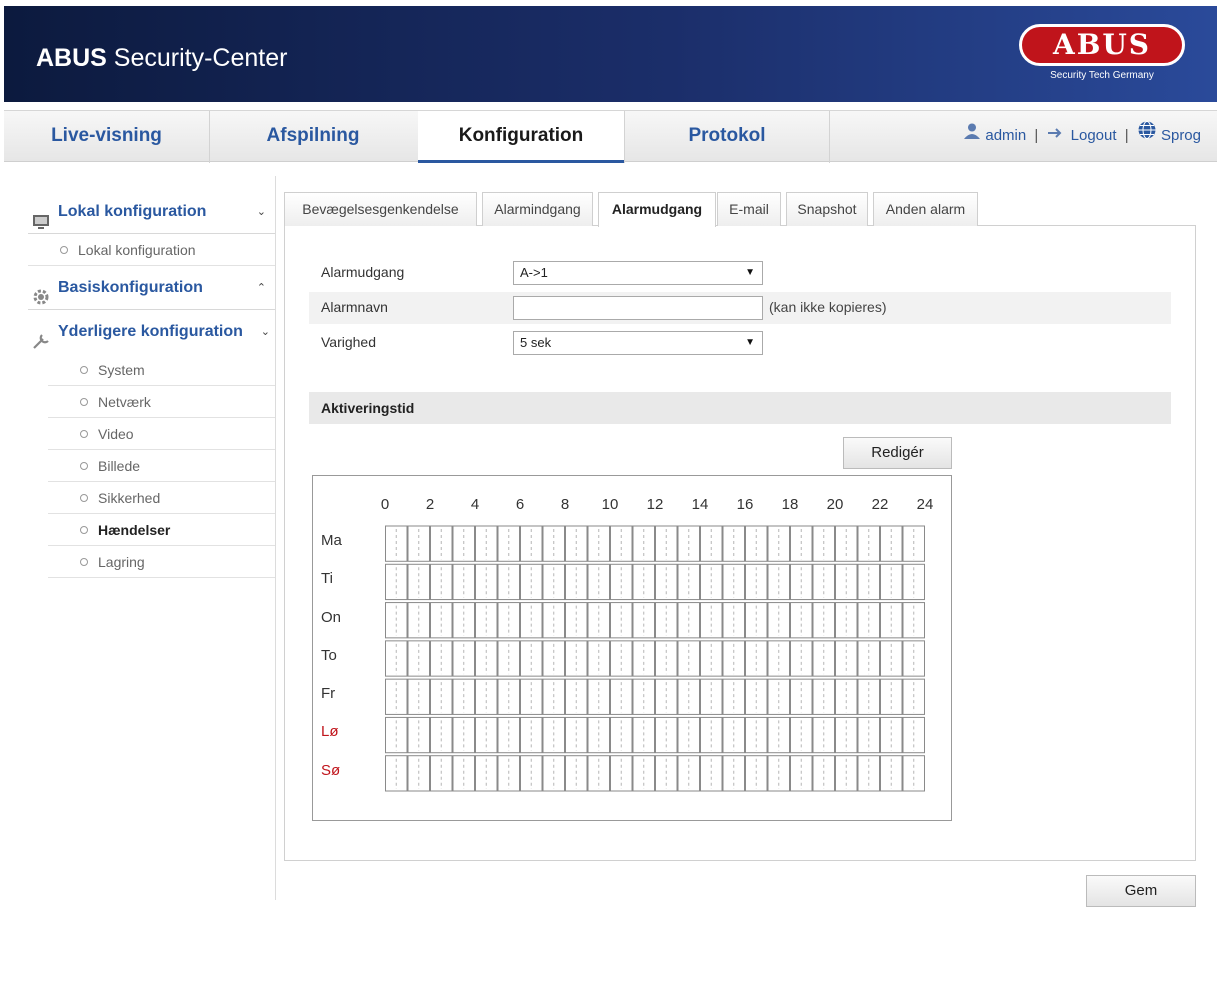  What do you see at coordinates (835, 504) in the screenshot?
I see `hour-label: 20` at bounding box center [835, 504].